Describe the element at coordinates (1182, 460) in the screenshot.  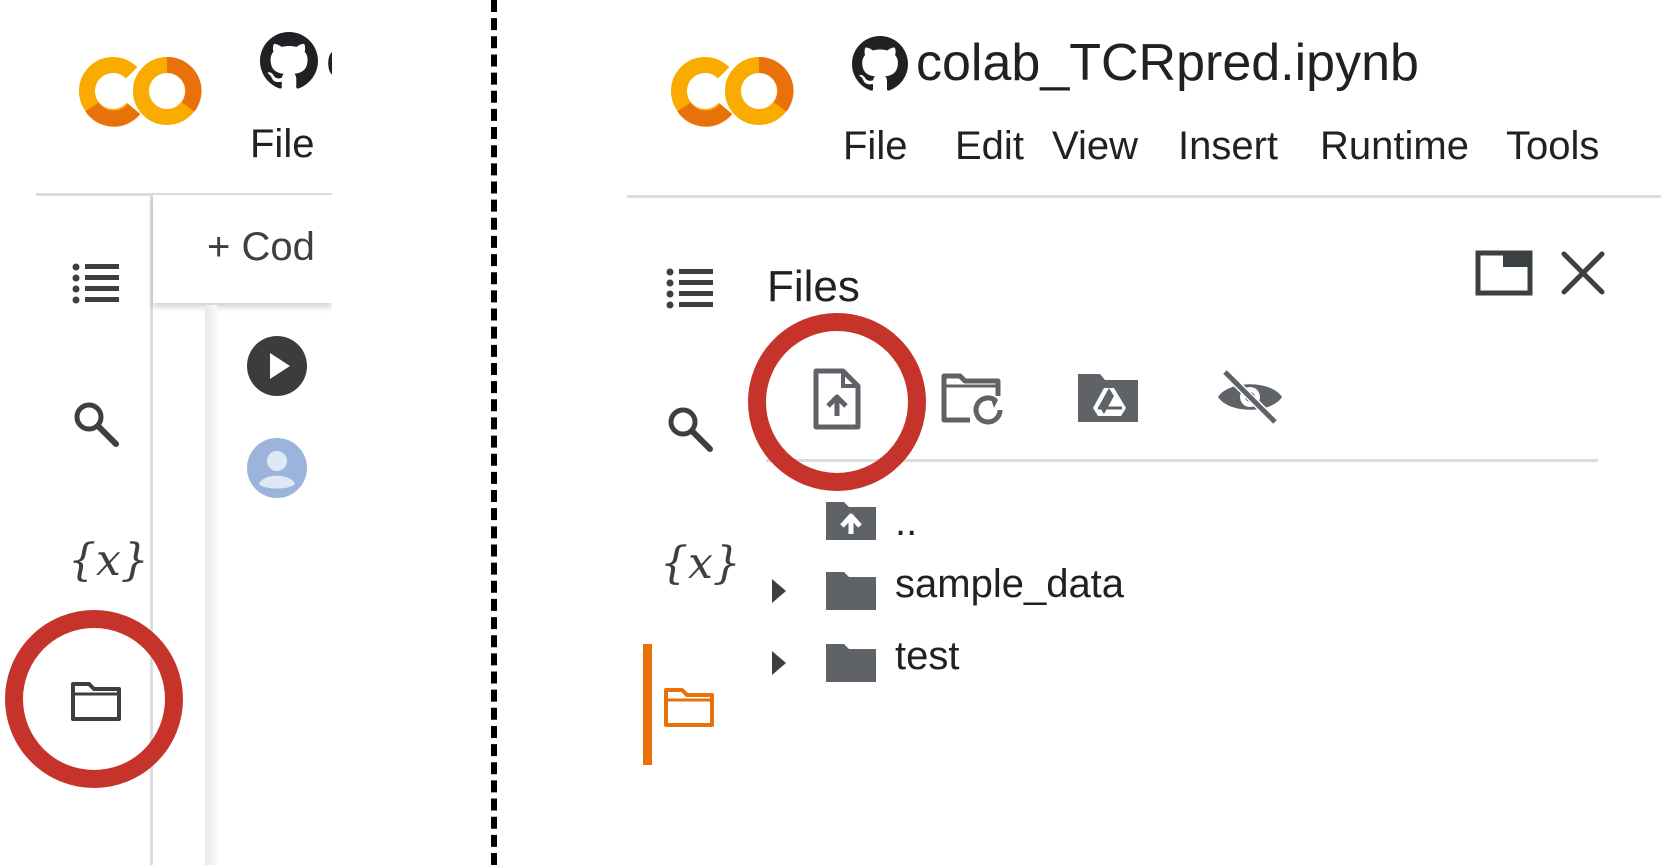
I see `toolbar-divider` at that location.